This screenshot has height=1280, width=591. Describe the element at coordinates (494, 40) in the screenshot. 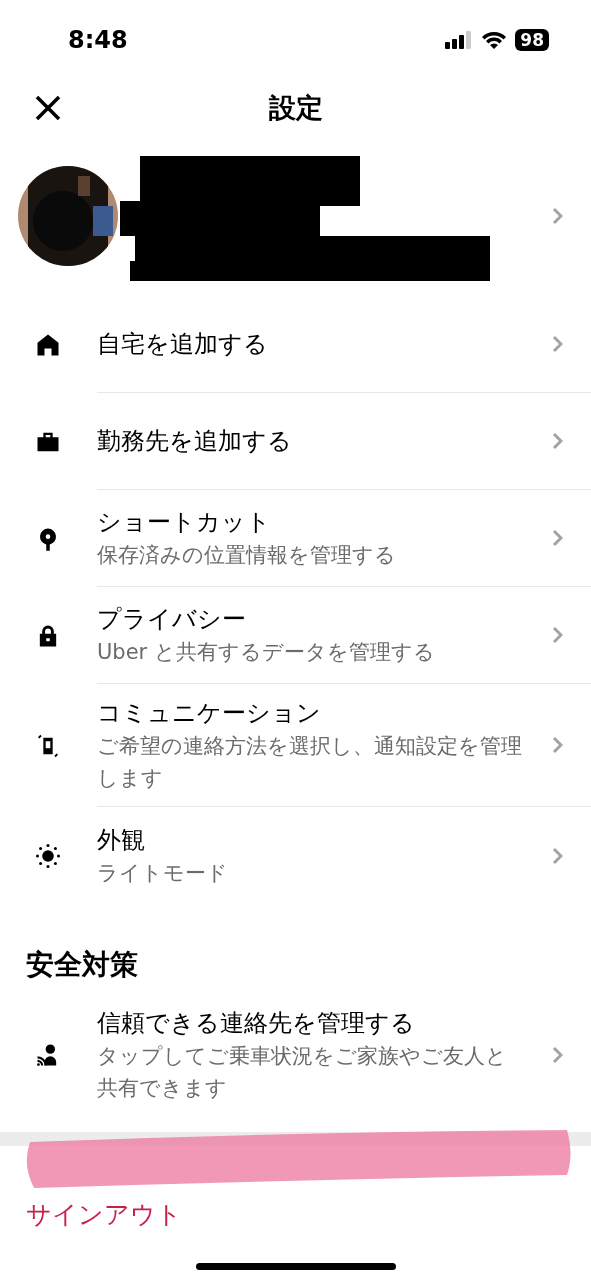

I see `wifi-icon` at that location.